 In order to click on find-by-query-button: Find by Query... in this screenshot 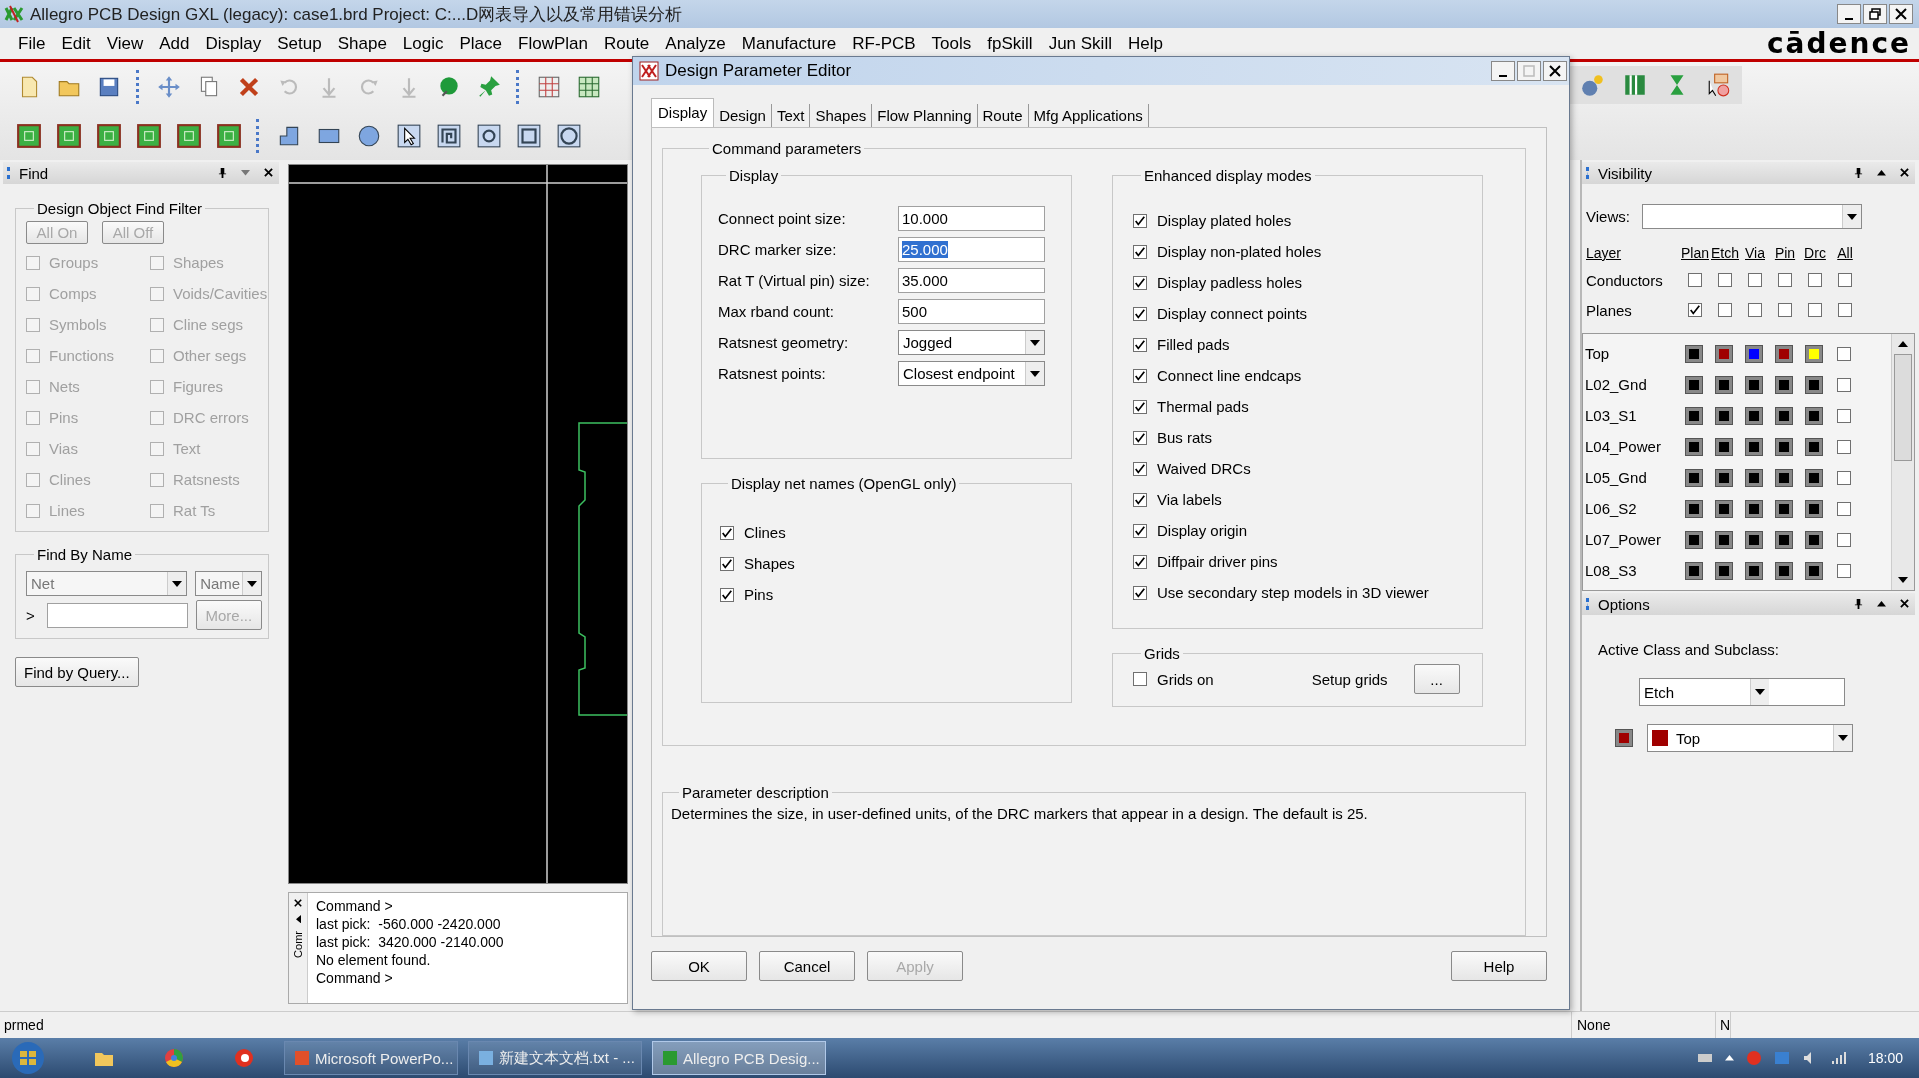, I will do `click(77, 672)`.